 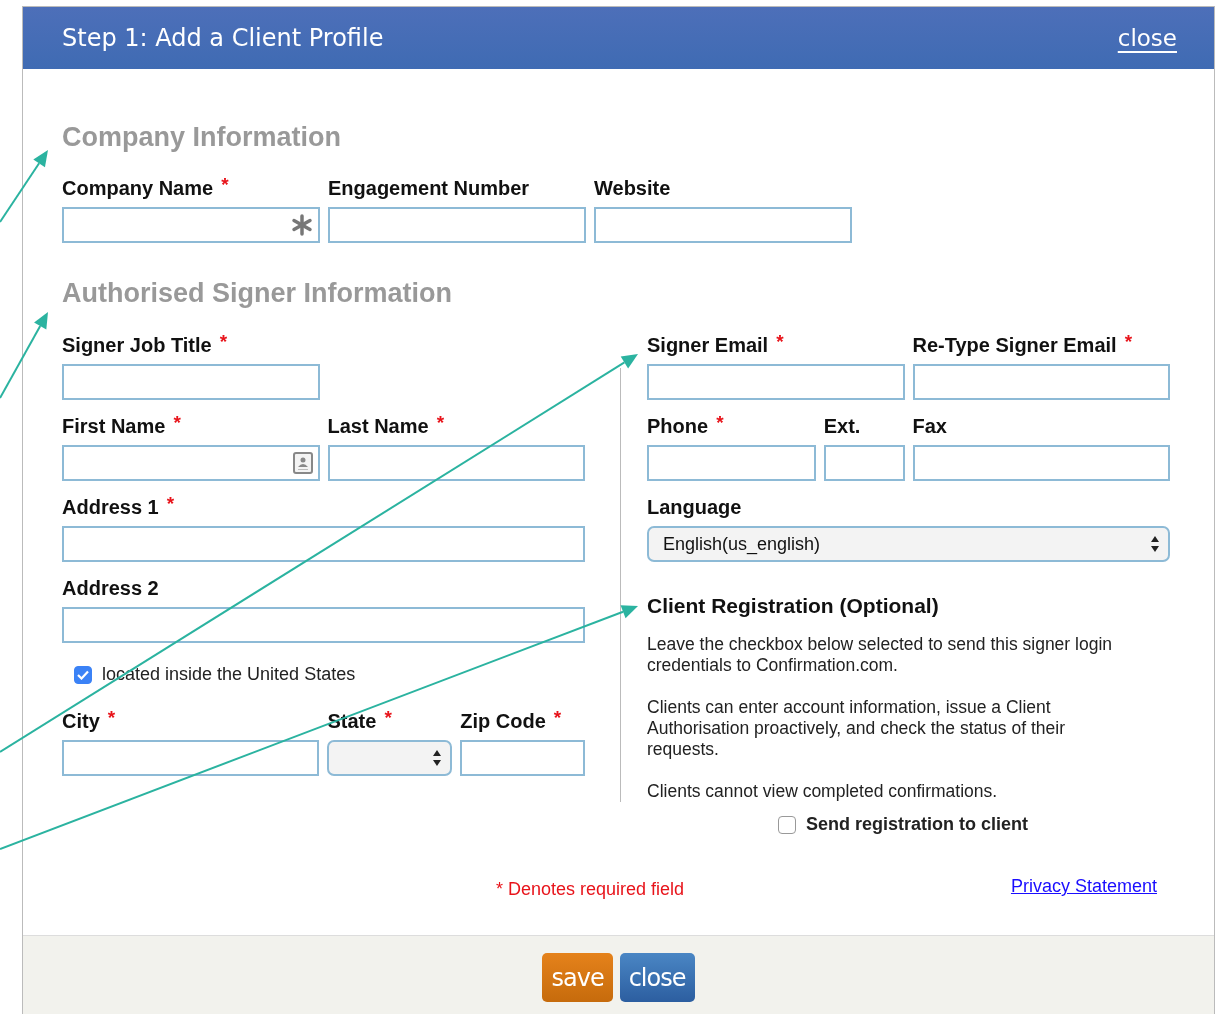 I want to click on section-heading: Authorised Signer Information, so click(x=257, y=293).